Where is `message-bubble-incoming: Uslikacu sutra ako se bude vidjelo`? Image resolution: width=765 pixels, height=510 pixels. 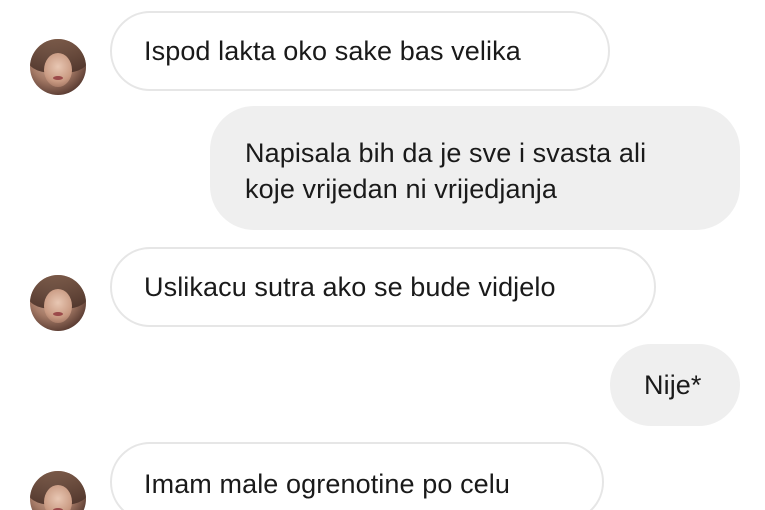
message-bubble-incoming: Uslikacu sutra ako se bude vidjelo is located at coordinates (383, 287).